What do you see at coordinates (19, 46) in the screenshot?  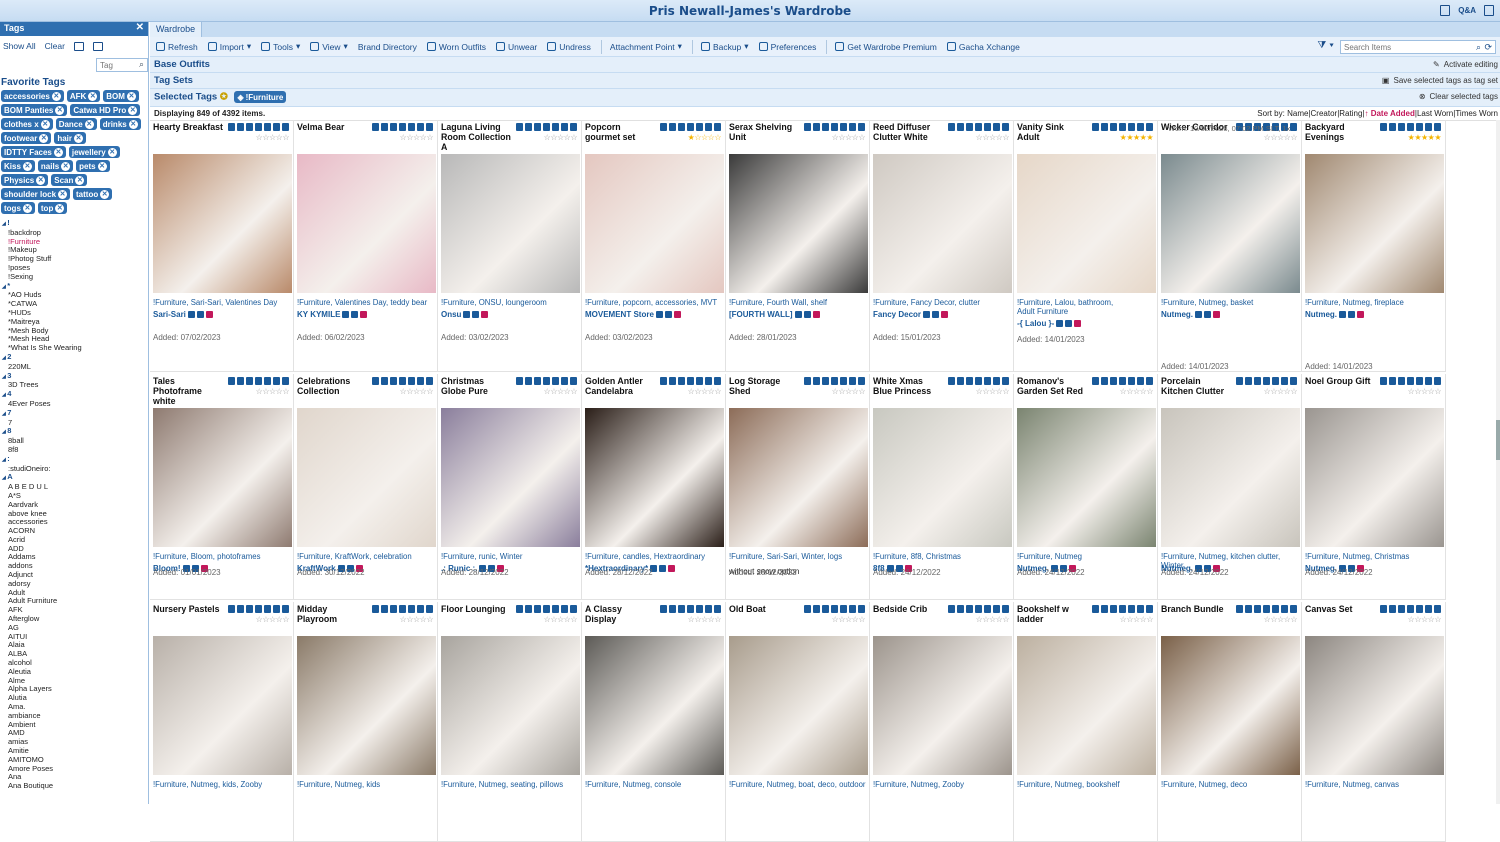 I see `show-all-button: Show All` at bounding box center [19, 46].